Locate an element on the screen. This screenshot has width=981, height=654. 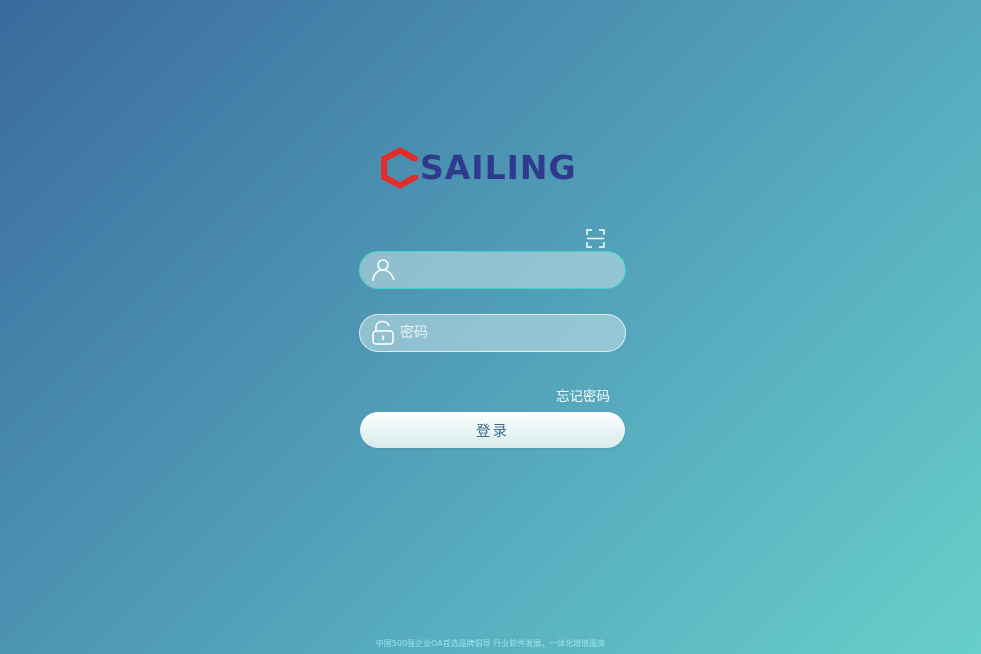
password-field is located at coordinates (492, 333).